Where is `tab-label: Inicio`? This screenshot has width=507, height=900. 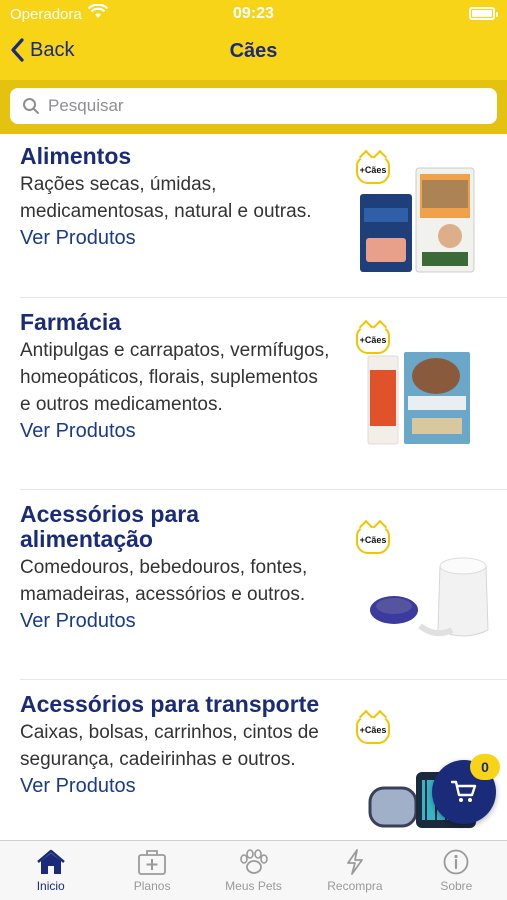 tab-label: Inicio is located at coordinates (50, 886).